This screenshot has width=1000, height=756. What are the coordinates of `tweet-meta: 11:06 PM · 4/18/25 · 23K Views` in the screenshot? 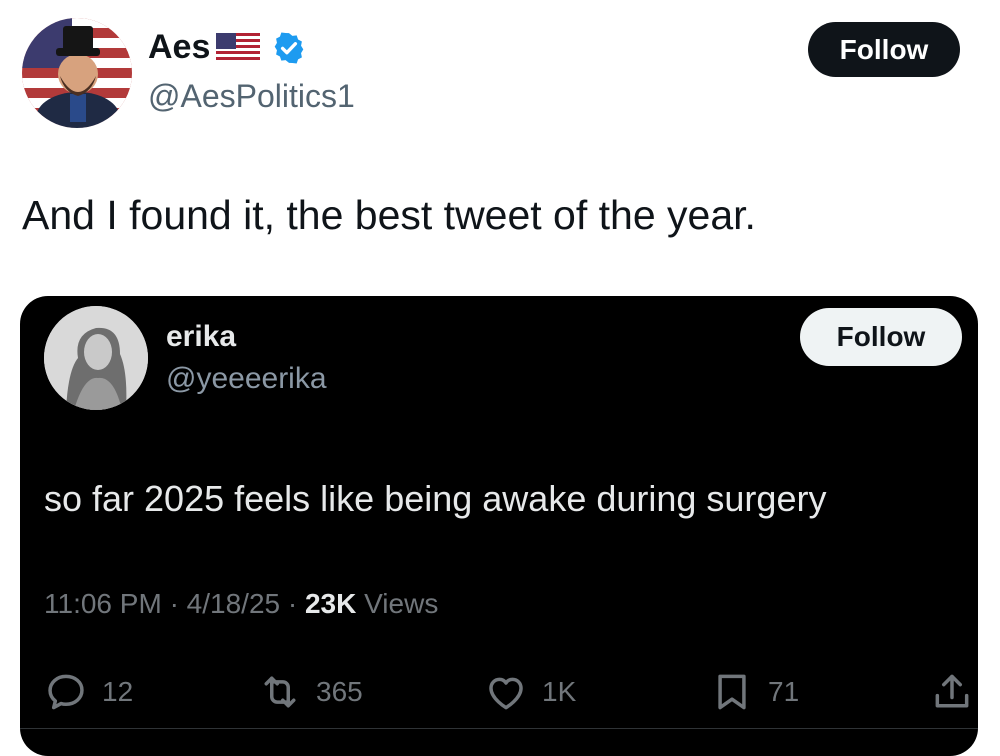 It's located at (241, 604).